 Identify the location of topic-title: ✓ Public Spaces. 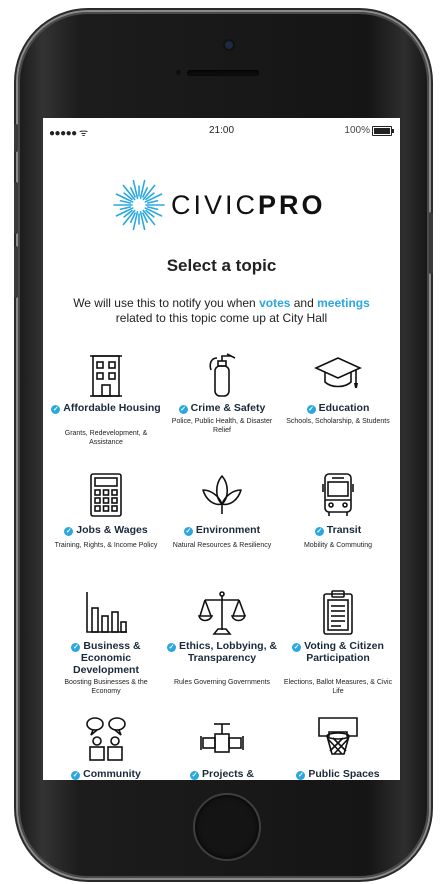
(338, 774).